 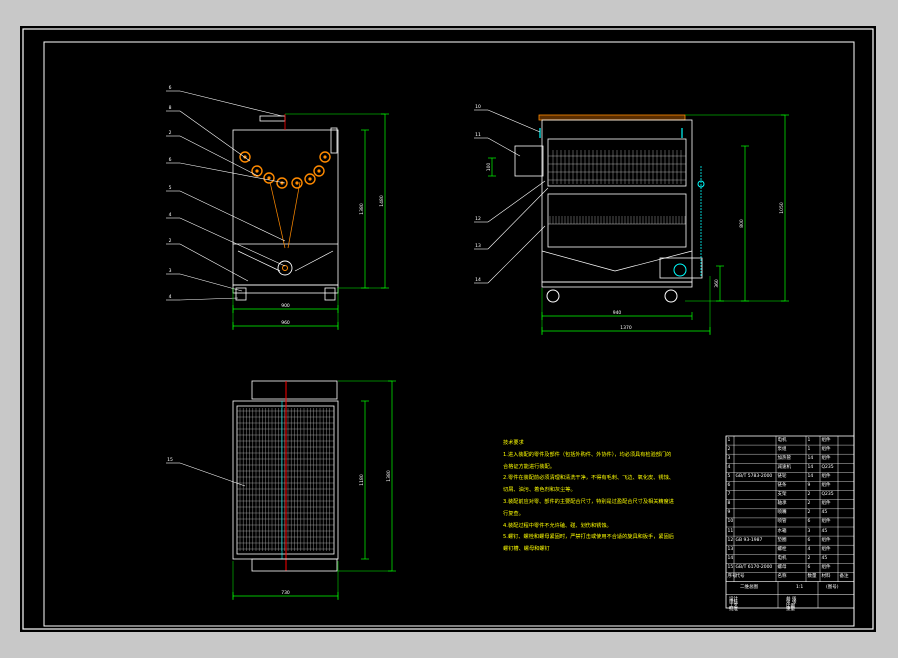 I want to click on side-dim-offset-label: 100, so click(x=489, y=167).